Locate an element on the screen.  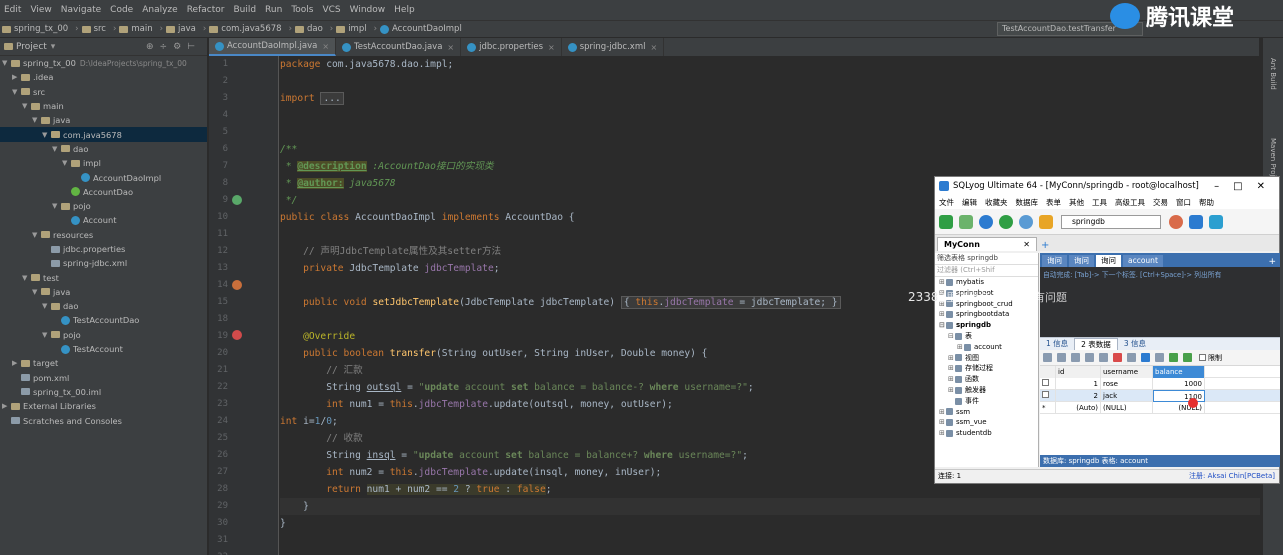
sqlyog-menu-item: 窗口 is located at coordinates (1183, 202).